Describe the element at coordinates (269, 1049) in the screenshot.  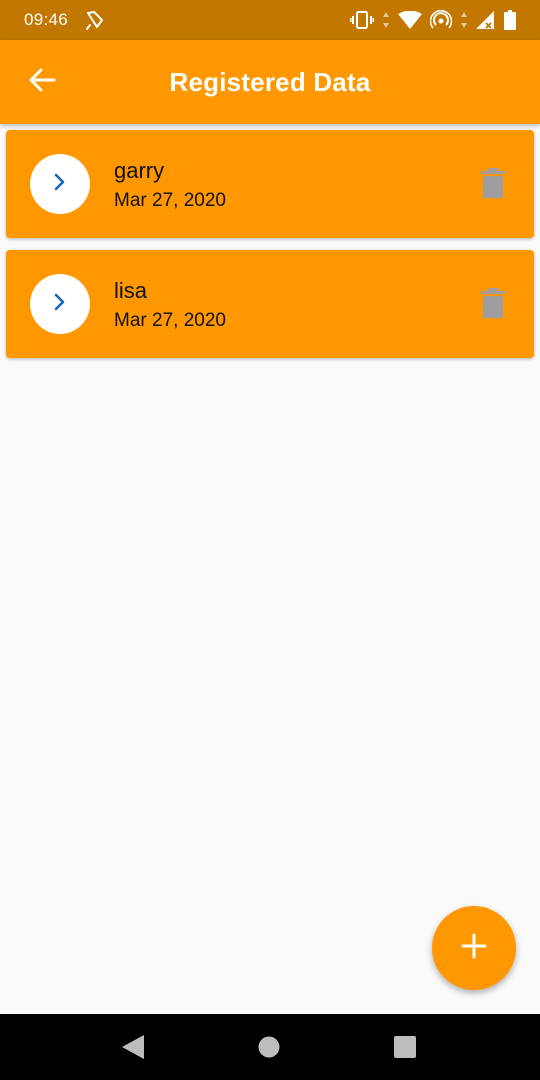
I see `nav-home-icon` at that location.